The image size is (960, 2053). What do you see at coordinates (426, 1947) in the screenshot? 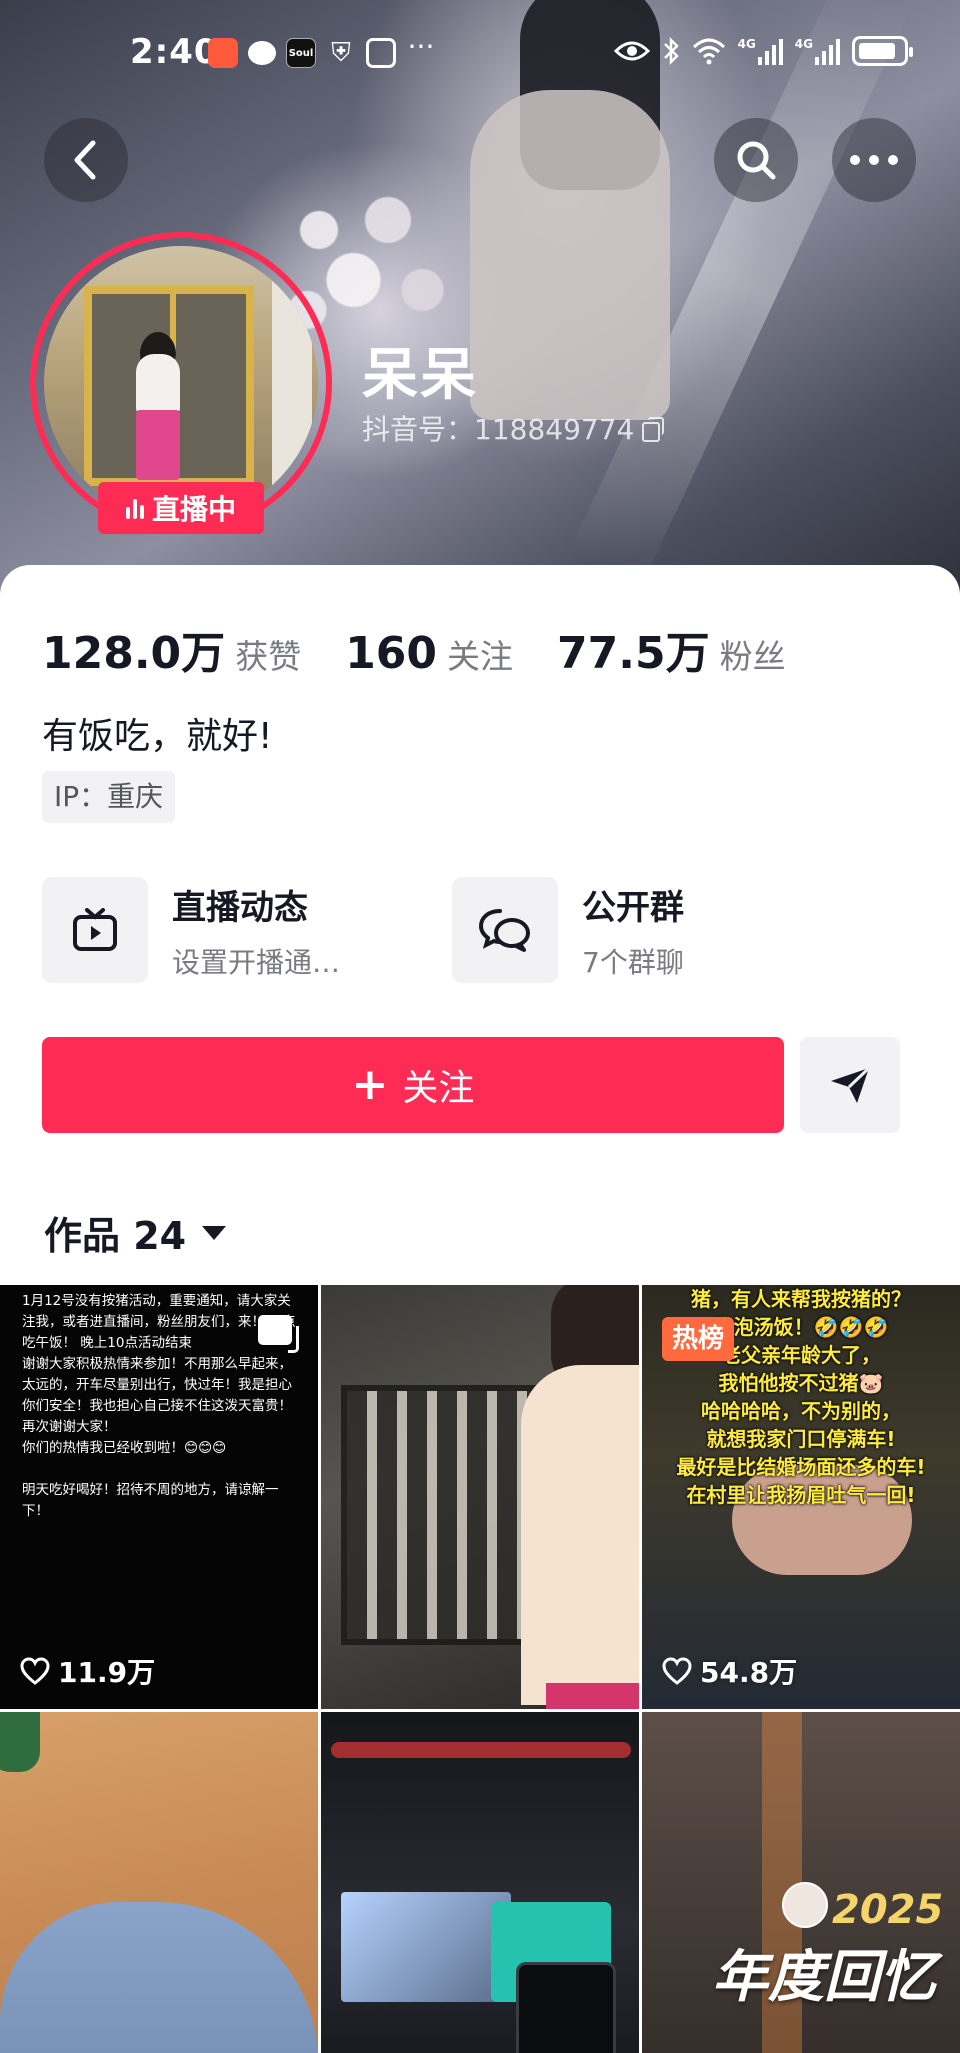
I see `thumbnail-car-screen` at bounding box center [426, 1947].